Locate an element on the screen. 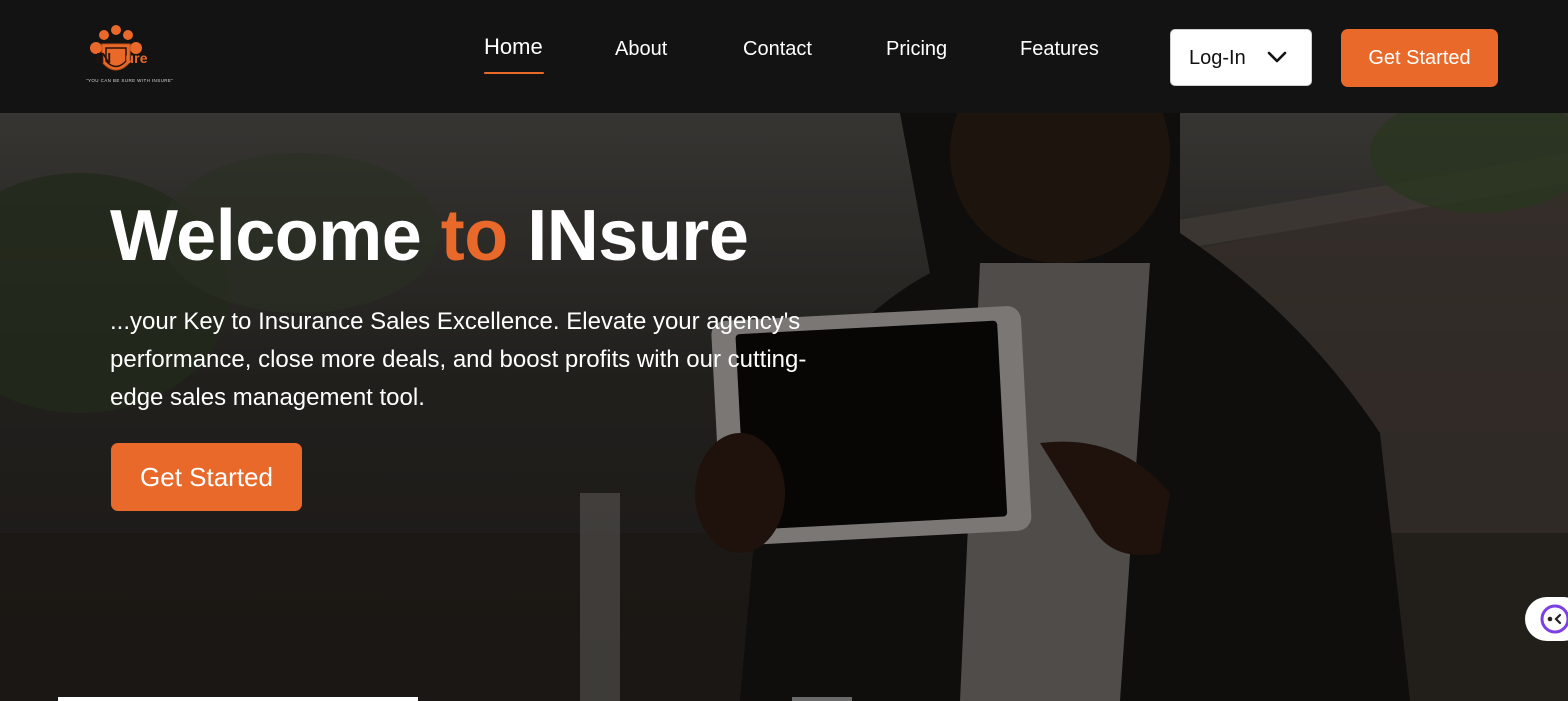  hero-title: Welcome to INsure is located at coordinates (429, 236).